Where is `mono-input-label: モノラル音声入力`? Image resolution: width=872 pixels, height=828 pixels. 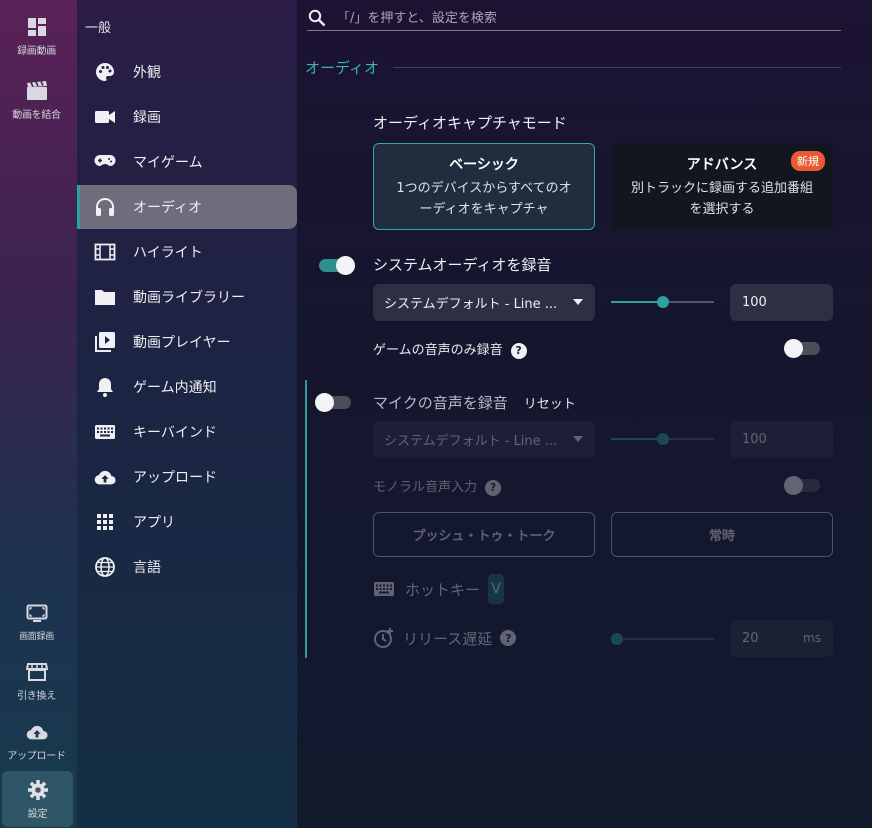
mono-input-label: モノラル音声入力 is located at coordinates (425, 487).